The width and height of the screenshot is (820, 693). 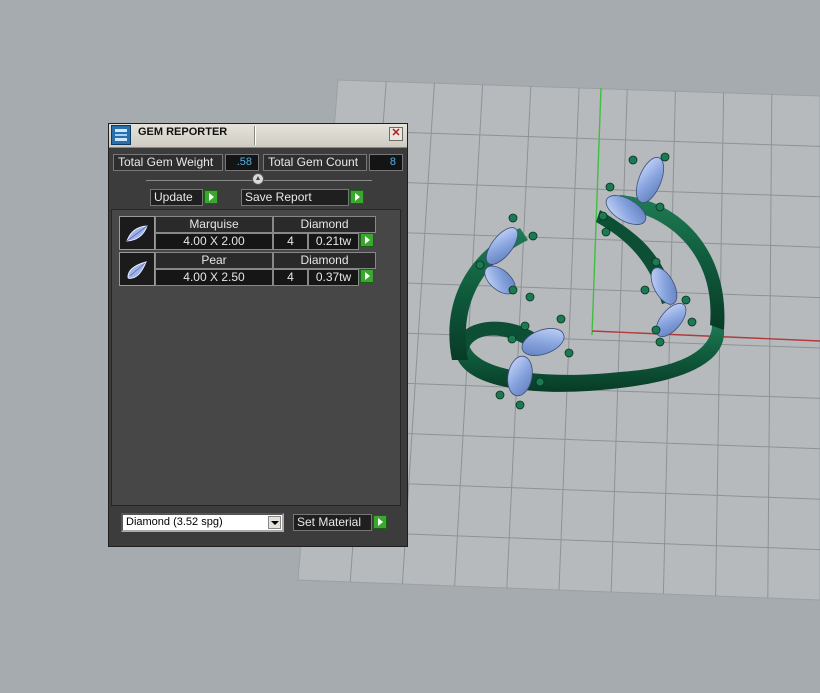 I want to click on gem-row-marquise: Marquise Diamond 4.00 X 2.00 4 0.21tw, so click(x=249, y=233).